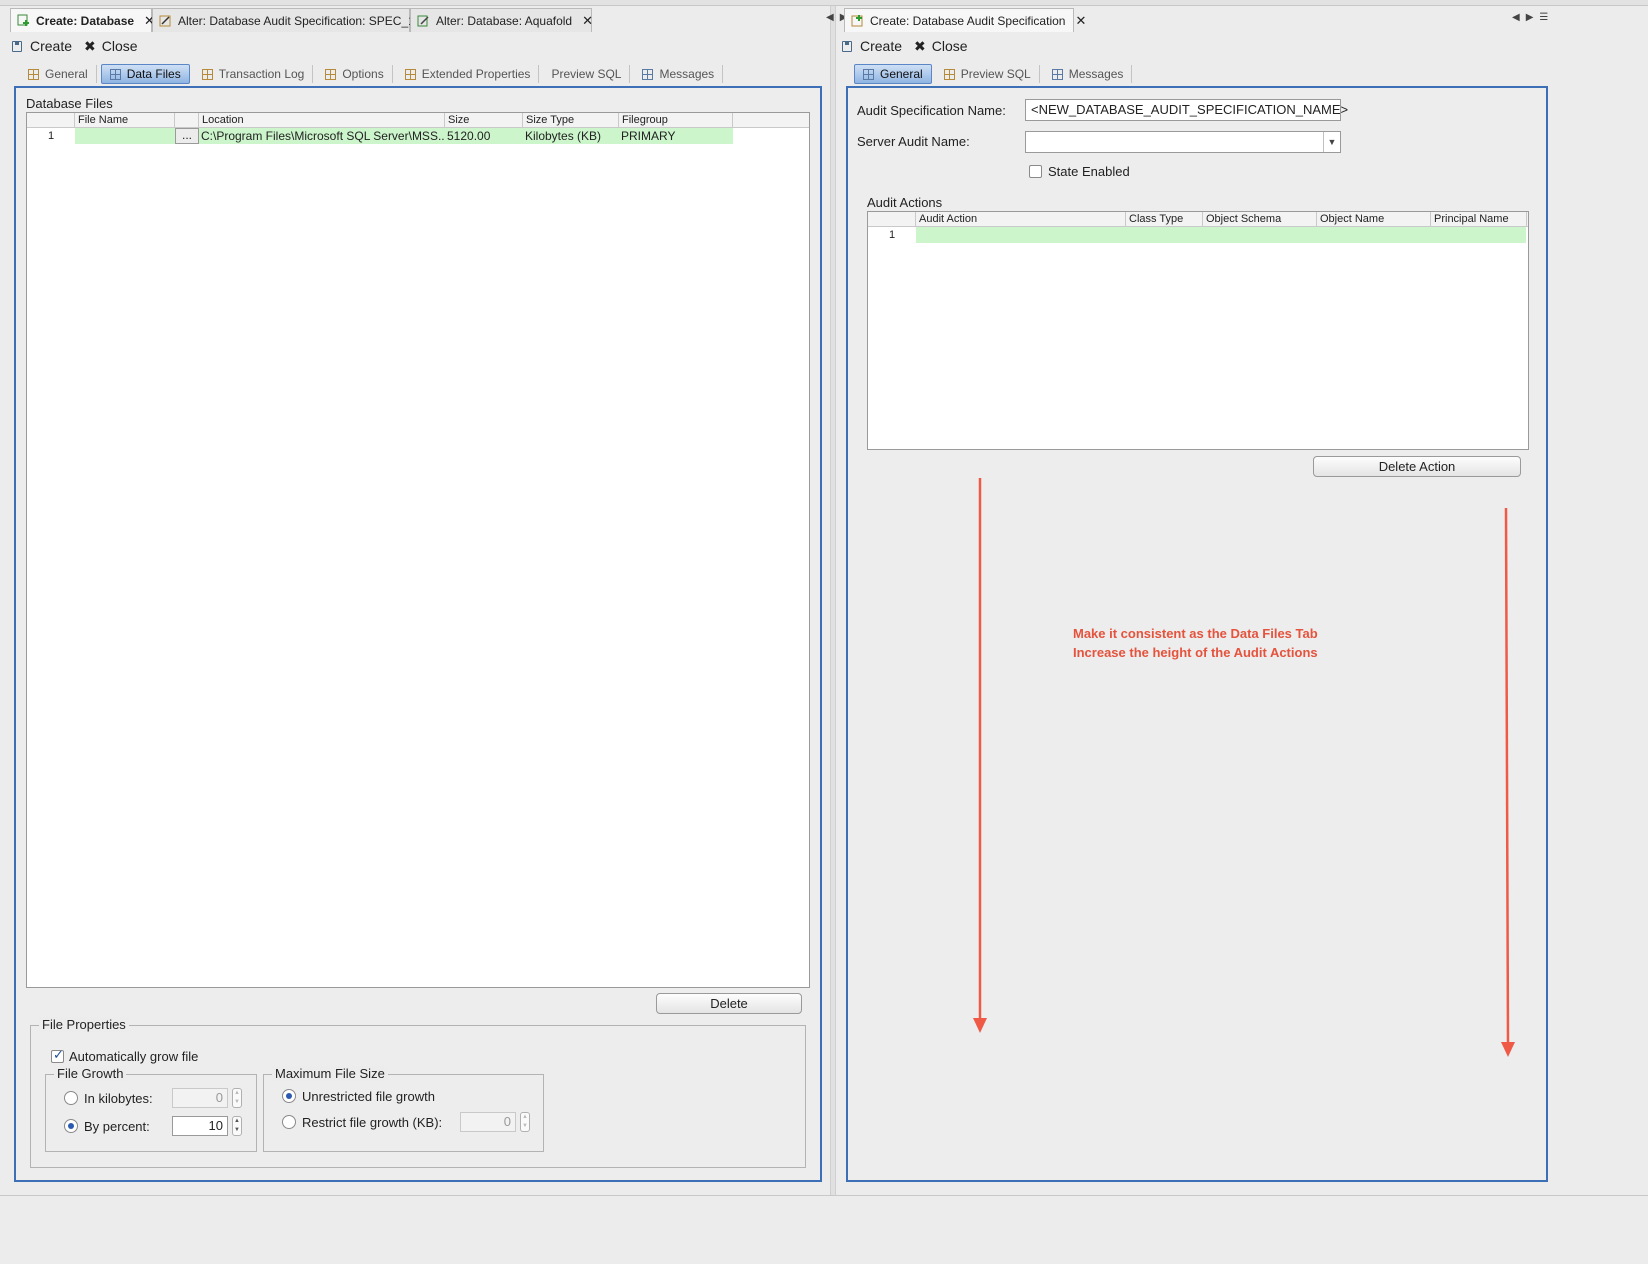 This screenshot has height=1264, width=1648. What do you see at coordinates (980, 1025) in the screenshot?
I see `annotation-arrowhead-left` at bounding box center [980, 1025].